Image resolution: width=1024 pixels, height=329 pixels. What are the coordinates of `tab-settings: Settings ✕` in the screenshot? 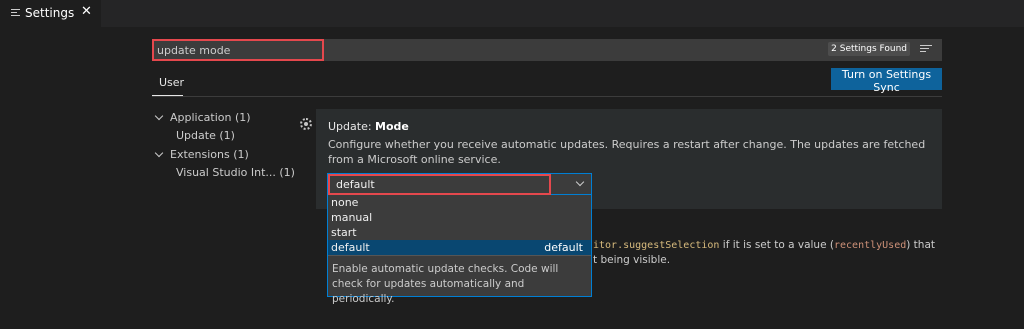 It's located at (50, 13).